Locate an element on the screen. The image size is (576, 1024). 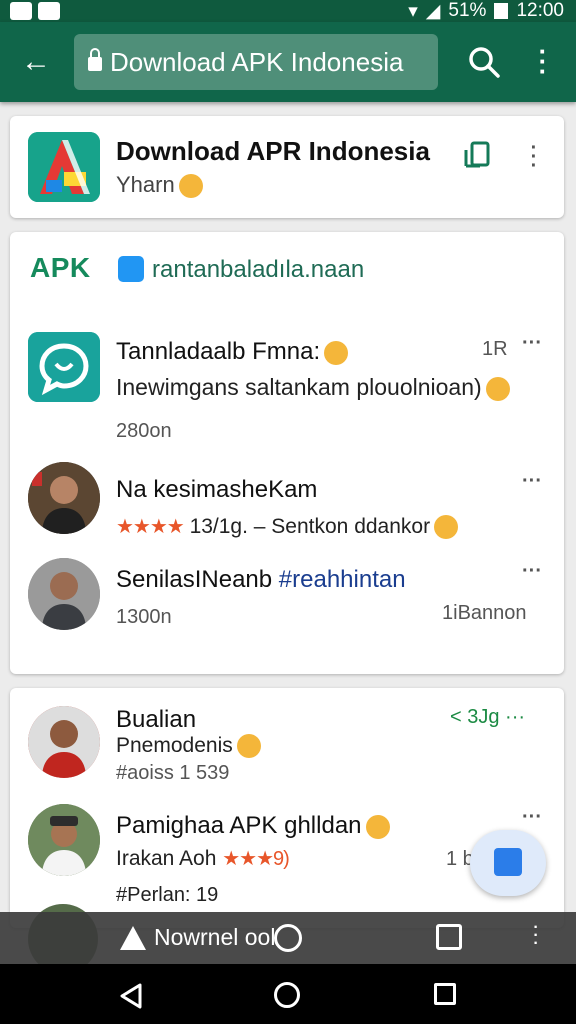
list-item-title: Na kesimasheKam is located at coordinates (217, 489).